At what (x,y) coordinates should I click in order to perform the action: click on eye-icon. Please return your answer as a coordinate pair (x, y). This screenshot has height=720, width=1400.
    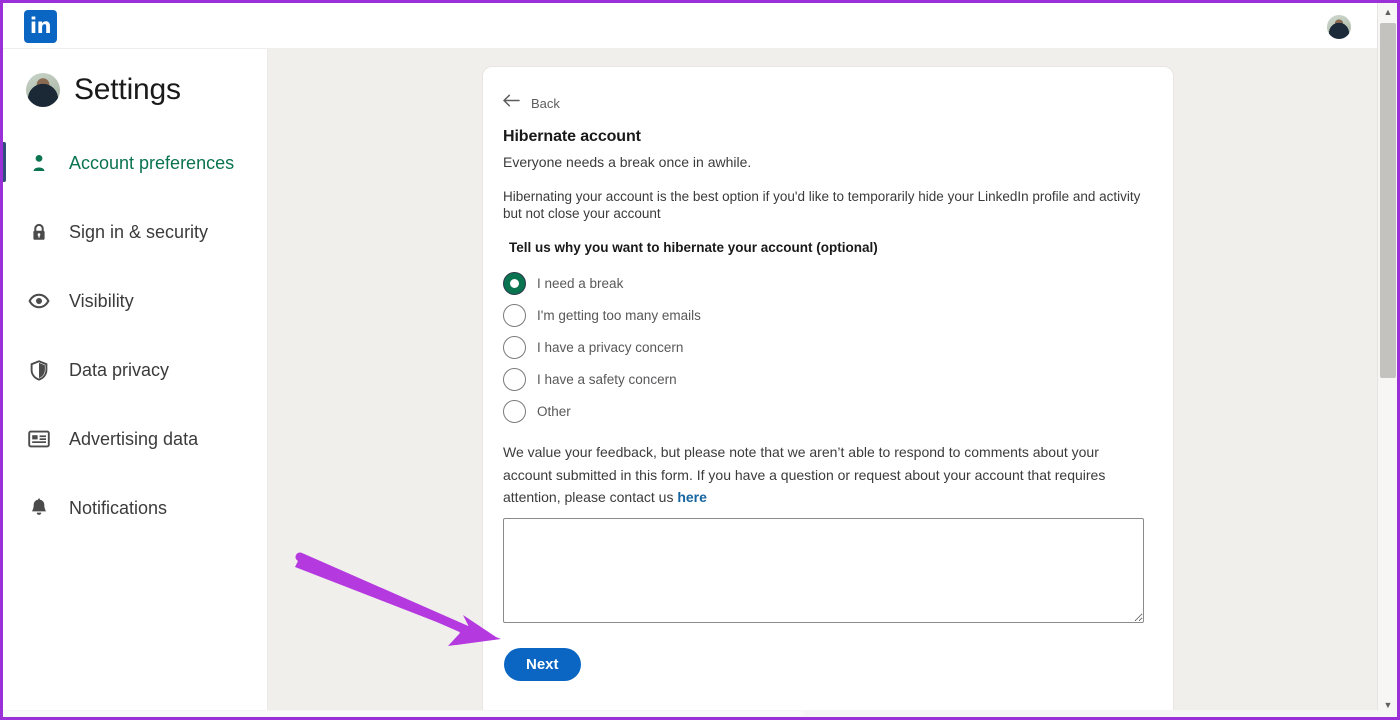
    Looking at the image, I should click on (39, 301).